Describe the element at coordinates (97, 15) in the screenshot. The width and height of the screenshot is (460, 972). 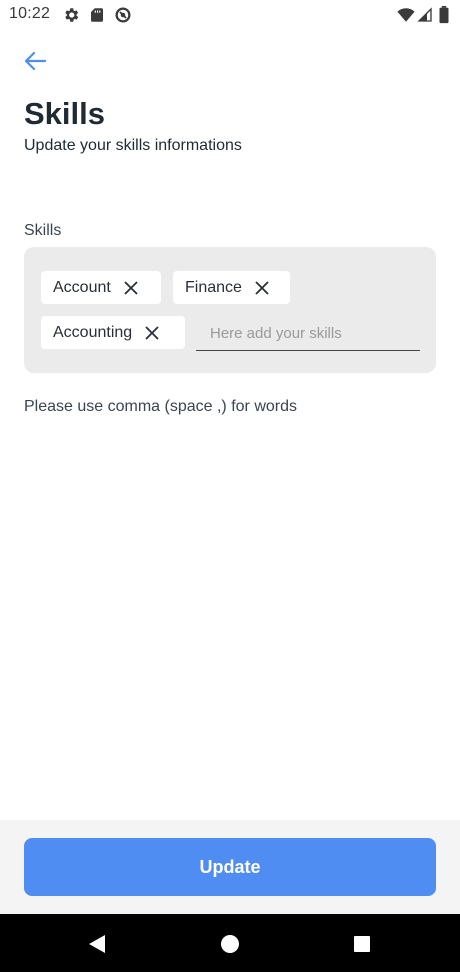
I see `sd-card-icon` at that location.